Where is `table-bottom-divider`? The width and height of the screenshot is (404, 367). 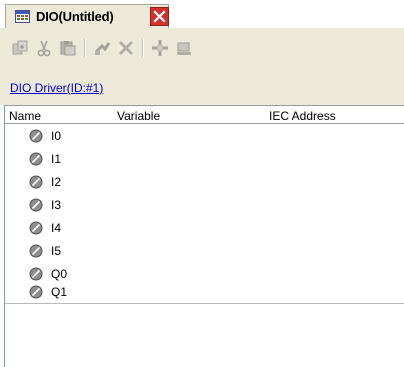
table-bottom-divider is located at coordinates (204, 303).